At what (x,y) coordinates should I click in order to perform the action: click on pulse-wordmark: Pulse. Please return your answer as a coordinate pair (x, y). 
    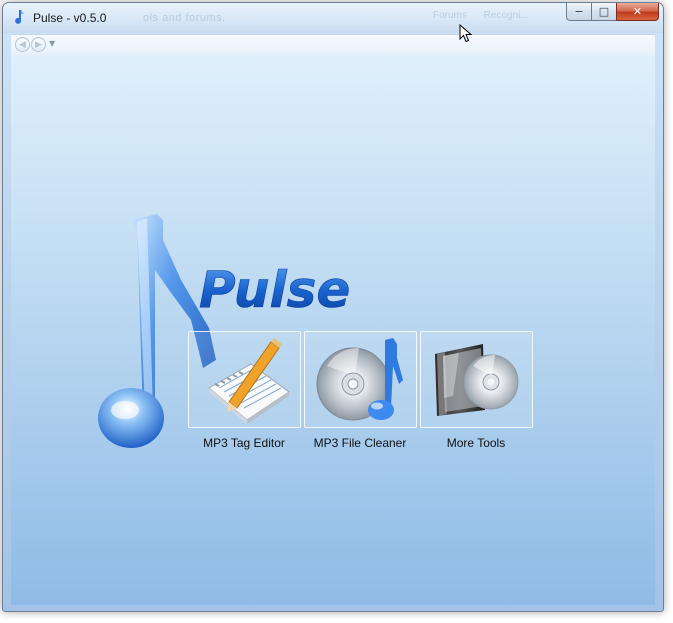
    Looking at the image, I should click on (274, 290).